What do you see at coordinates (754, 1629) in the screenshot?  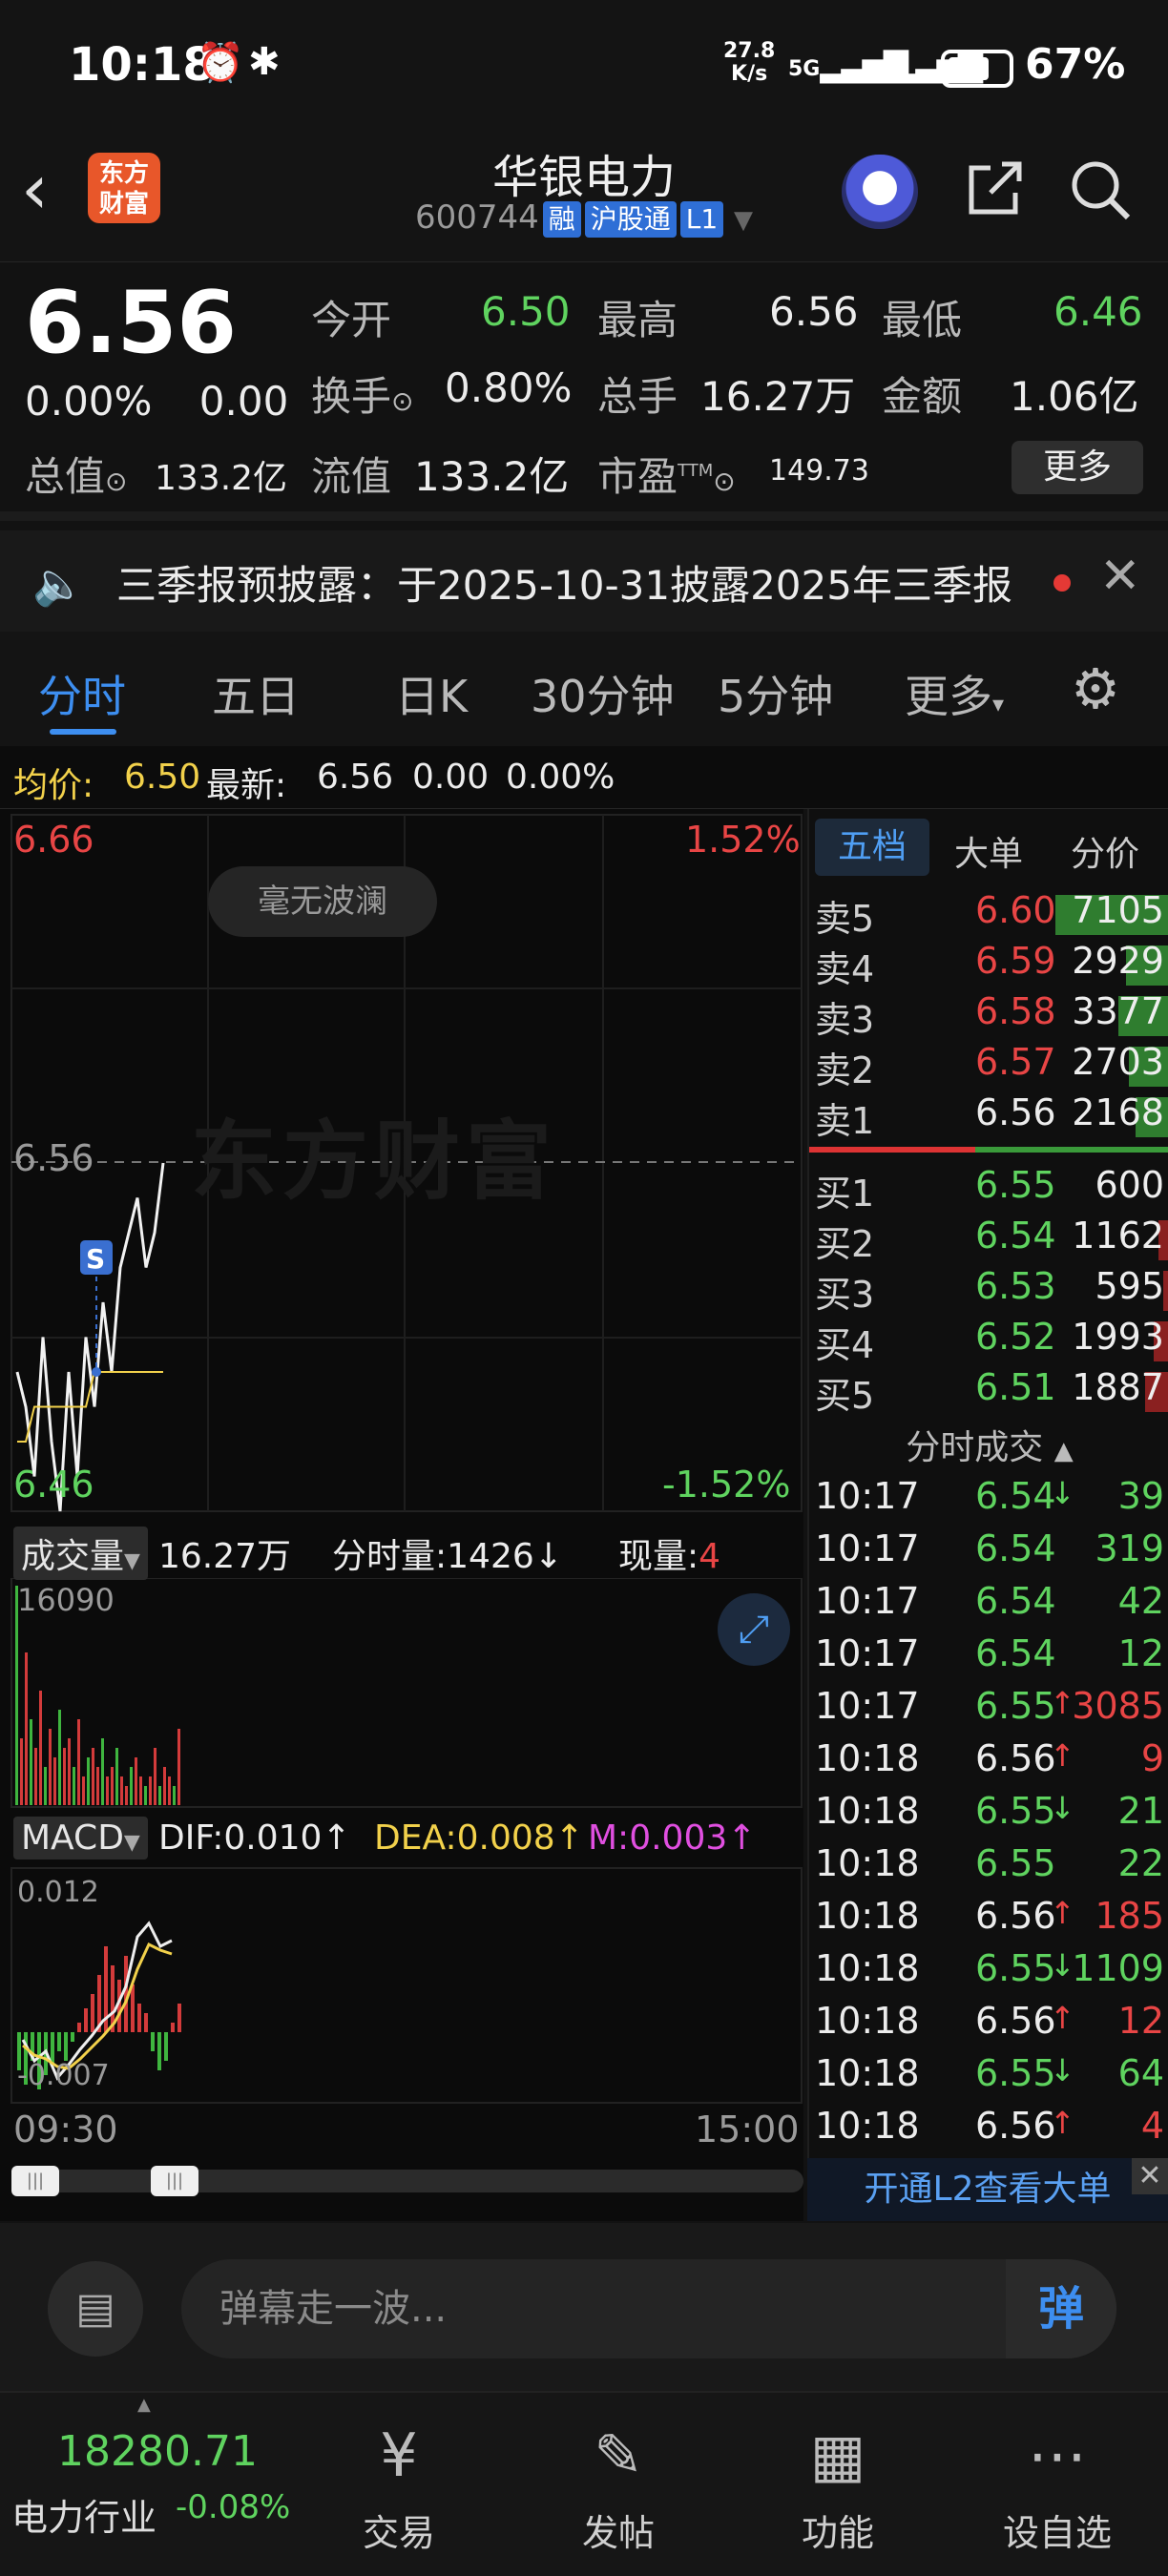 I see `expand-icon: ⤢` at bounding box center [754, 1629].